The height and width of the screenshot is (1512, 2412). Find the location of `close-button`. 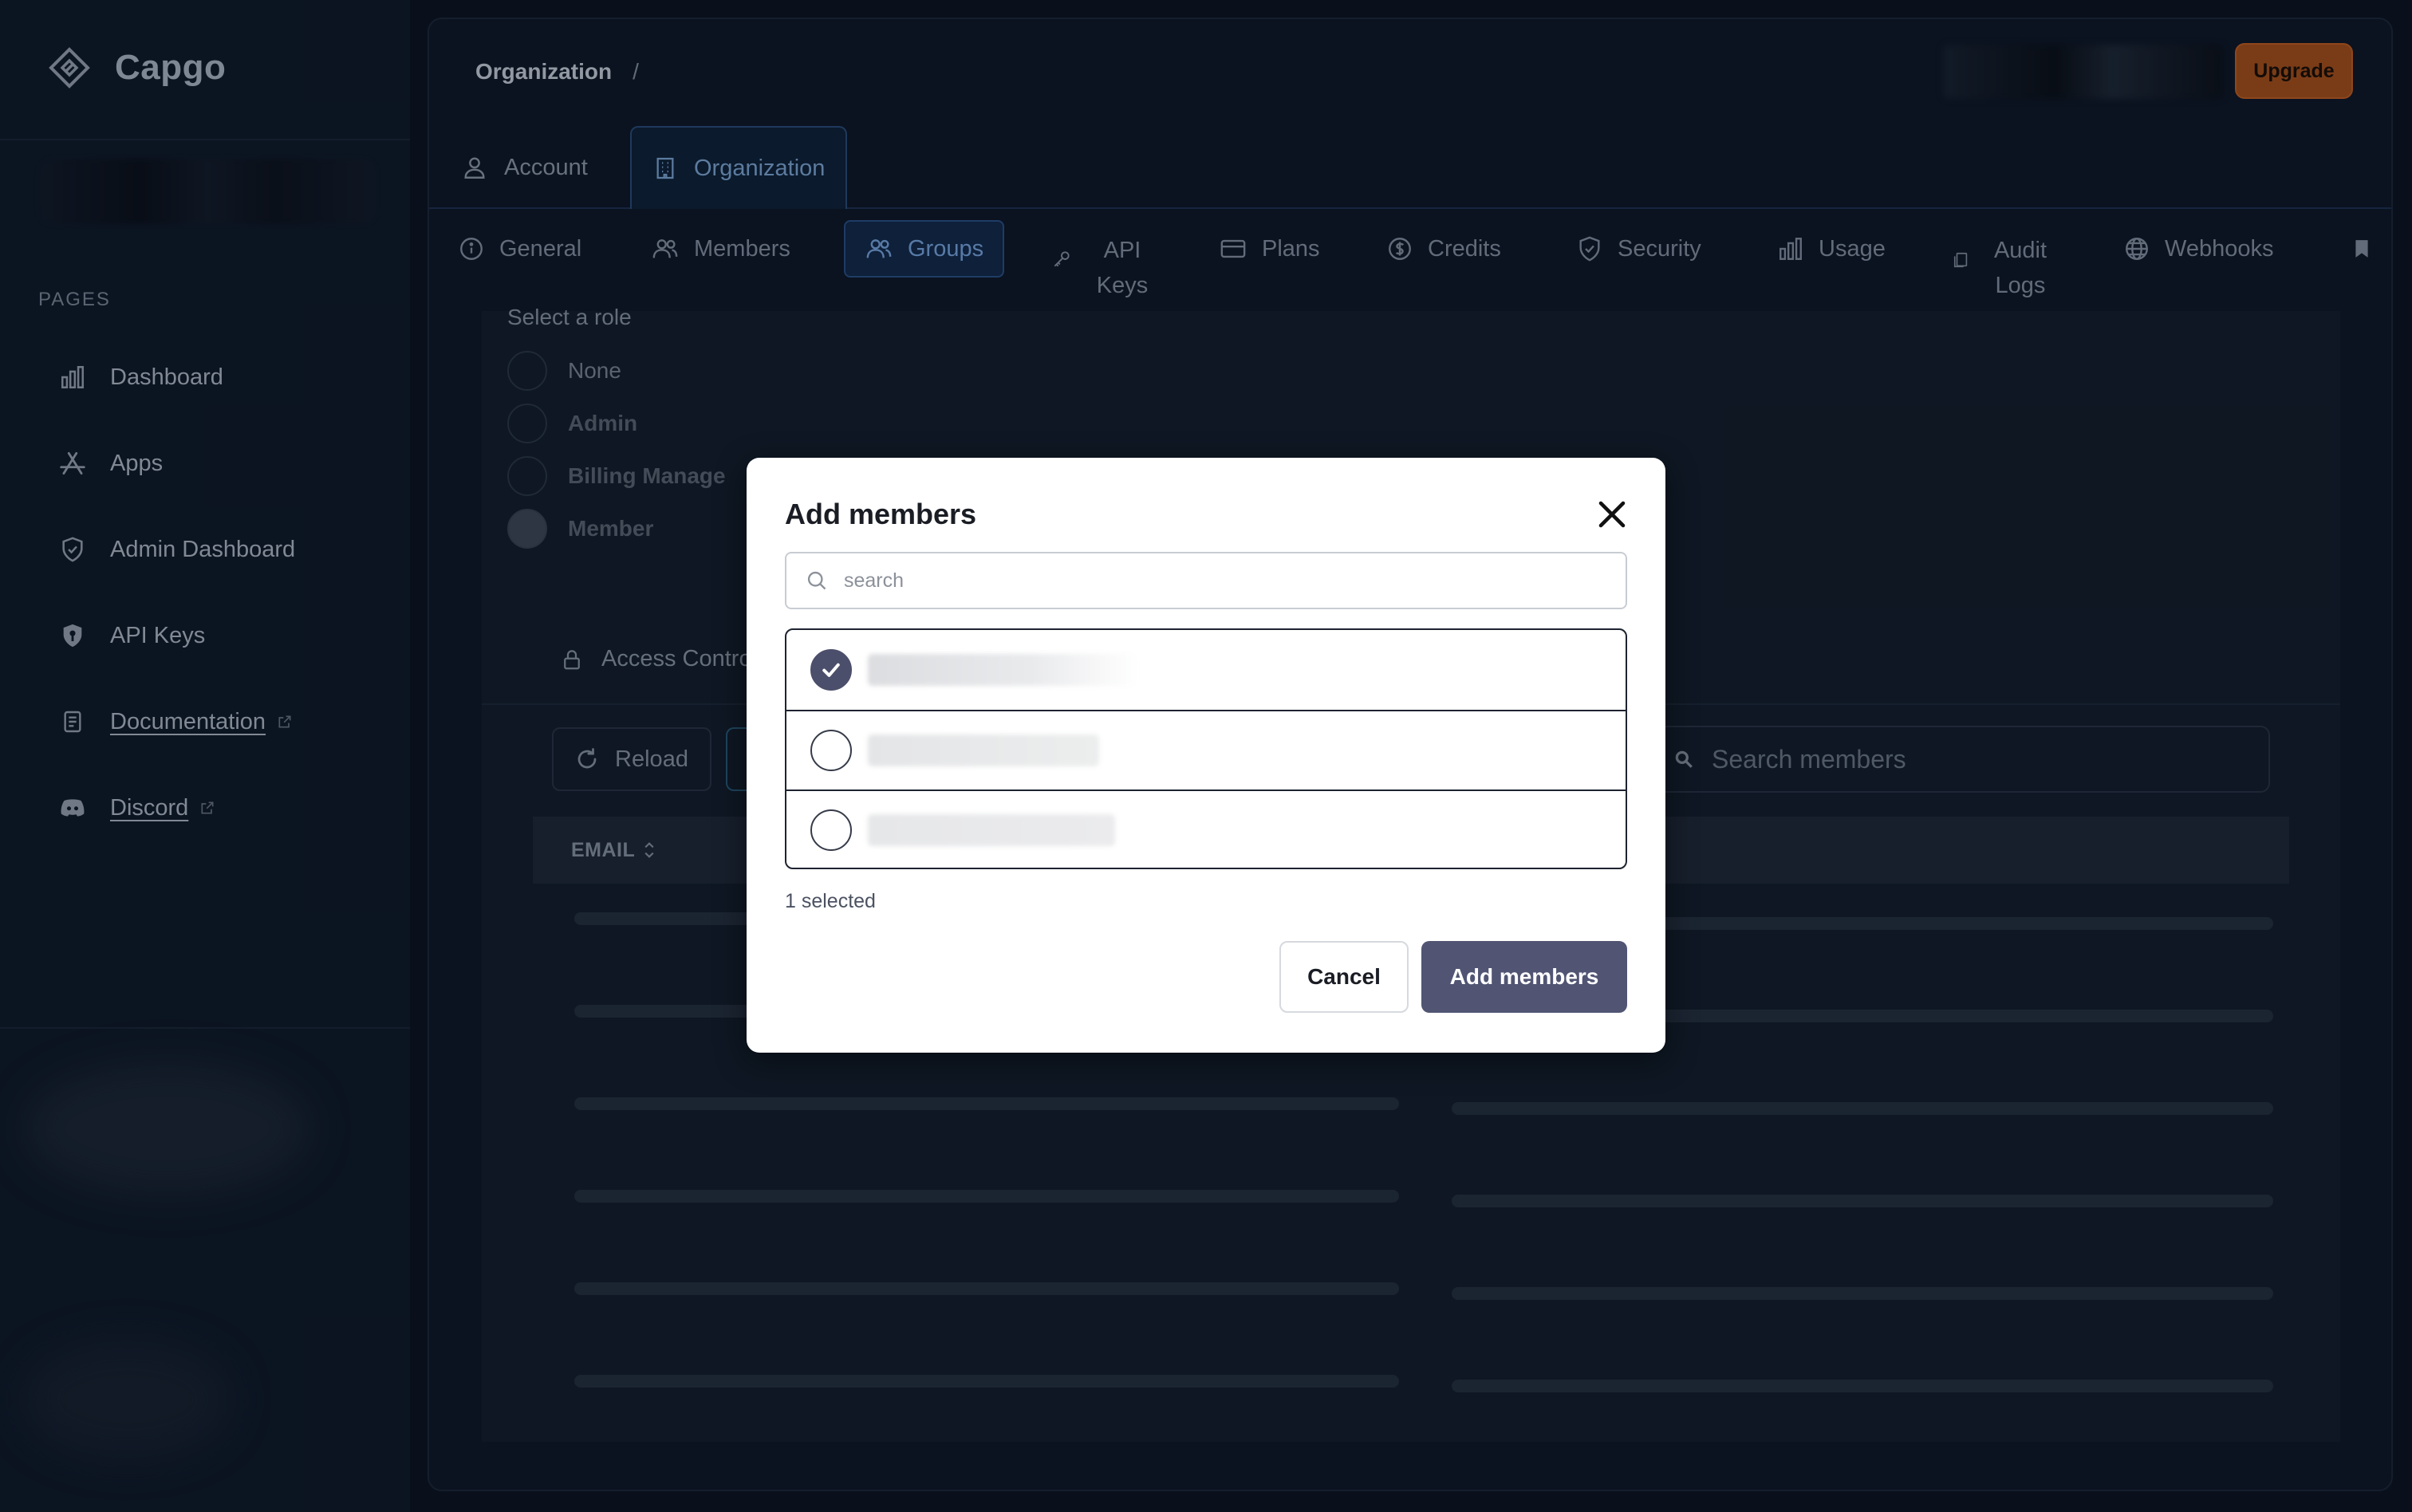

close-button is located at coordinates (1612, 514).